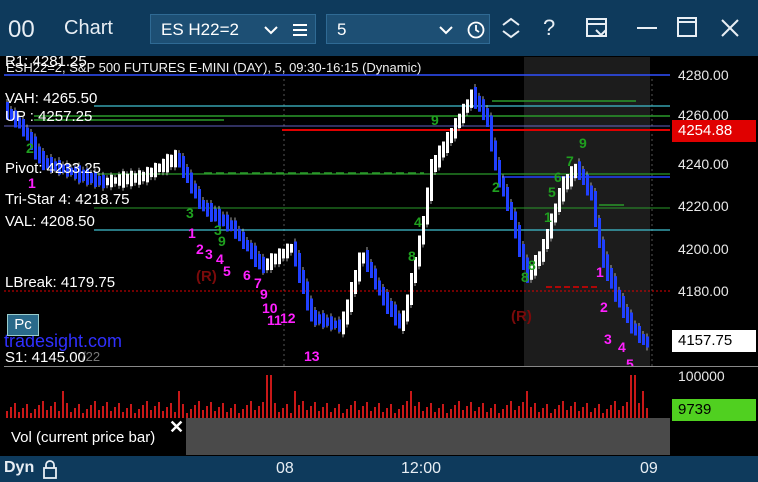 The height and width of the screenshot is (482, 758). What do you see at coordinates (701, 376) in the screenshot?
I see `volume-axis-tick: 100000` at bounding box center [701, 376].